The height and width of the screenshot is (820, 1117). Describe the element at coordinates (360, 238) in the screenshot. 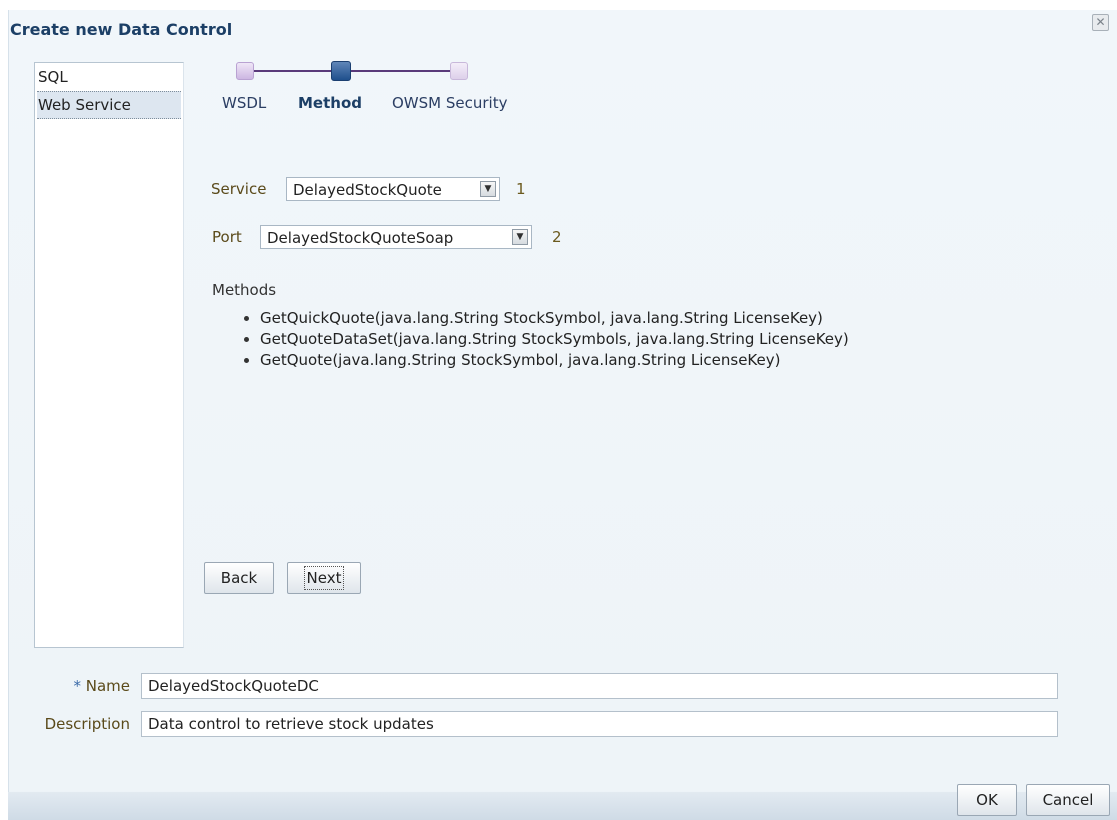

I see `port-select-value: DelayedStockQuoteSoap` at that location.